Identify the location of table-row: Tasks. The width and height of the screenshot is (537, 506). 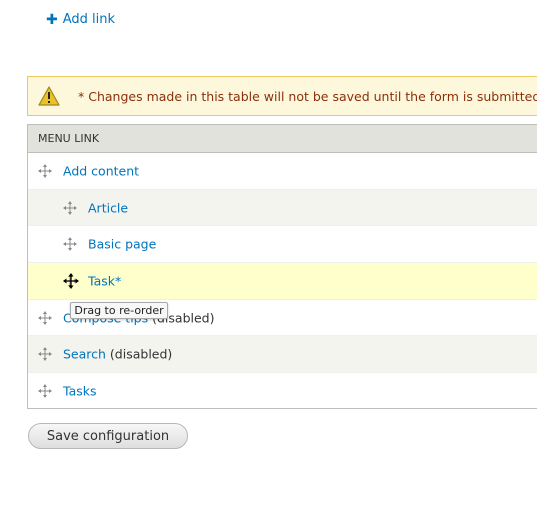
(282, 391).